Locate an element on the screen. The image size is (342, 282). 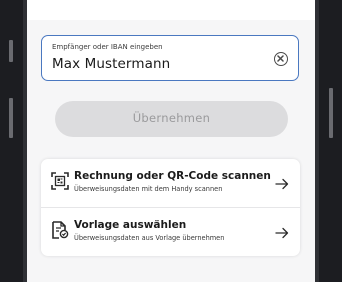
device-edge-right is located at coordinates (317, 141).